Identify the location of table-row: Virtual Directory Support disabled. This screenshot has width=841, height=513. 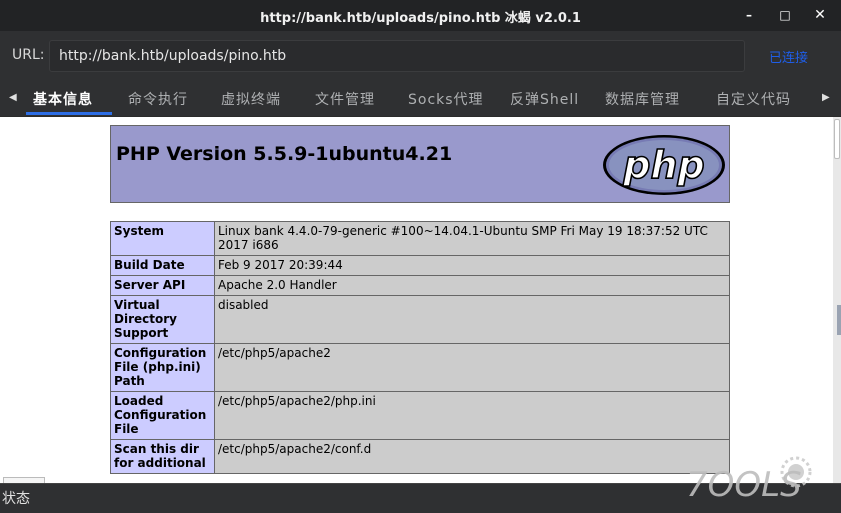
(420, 319).